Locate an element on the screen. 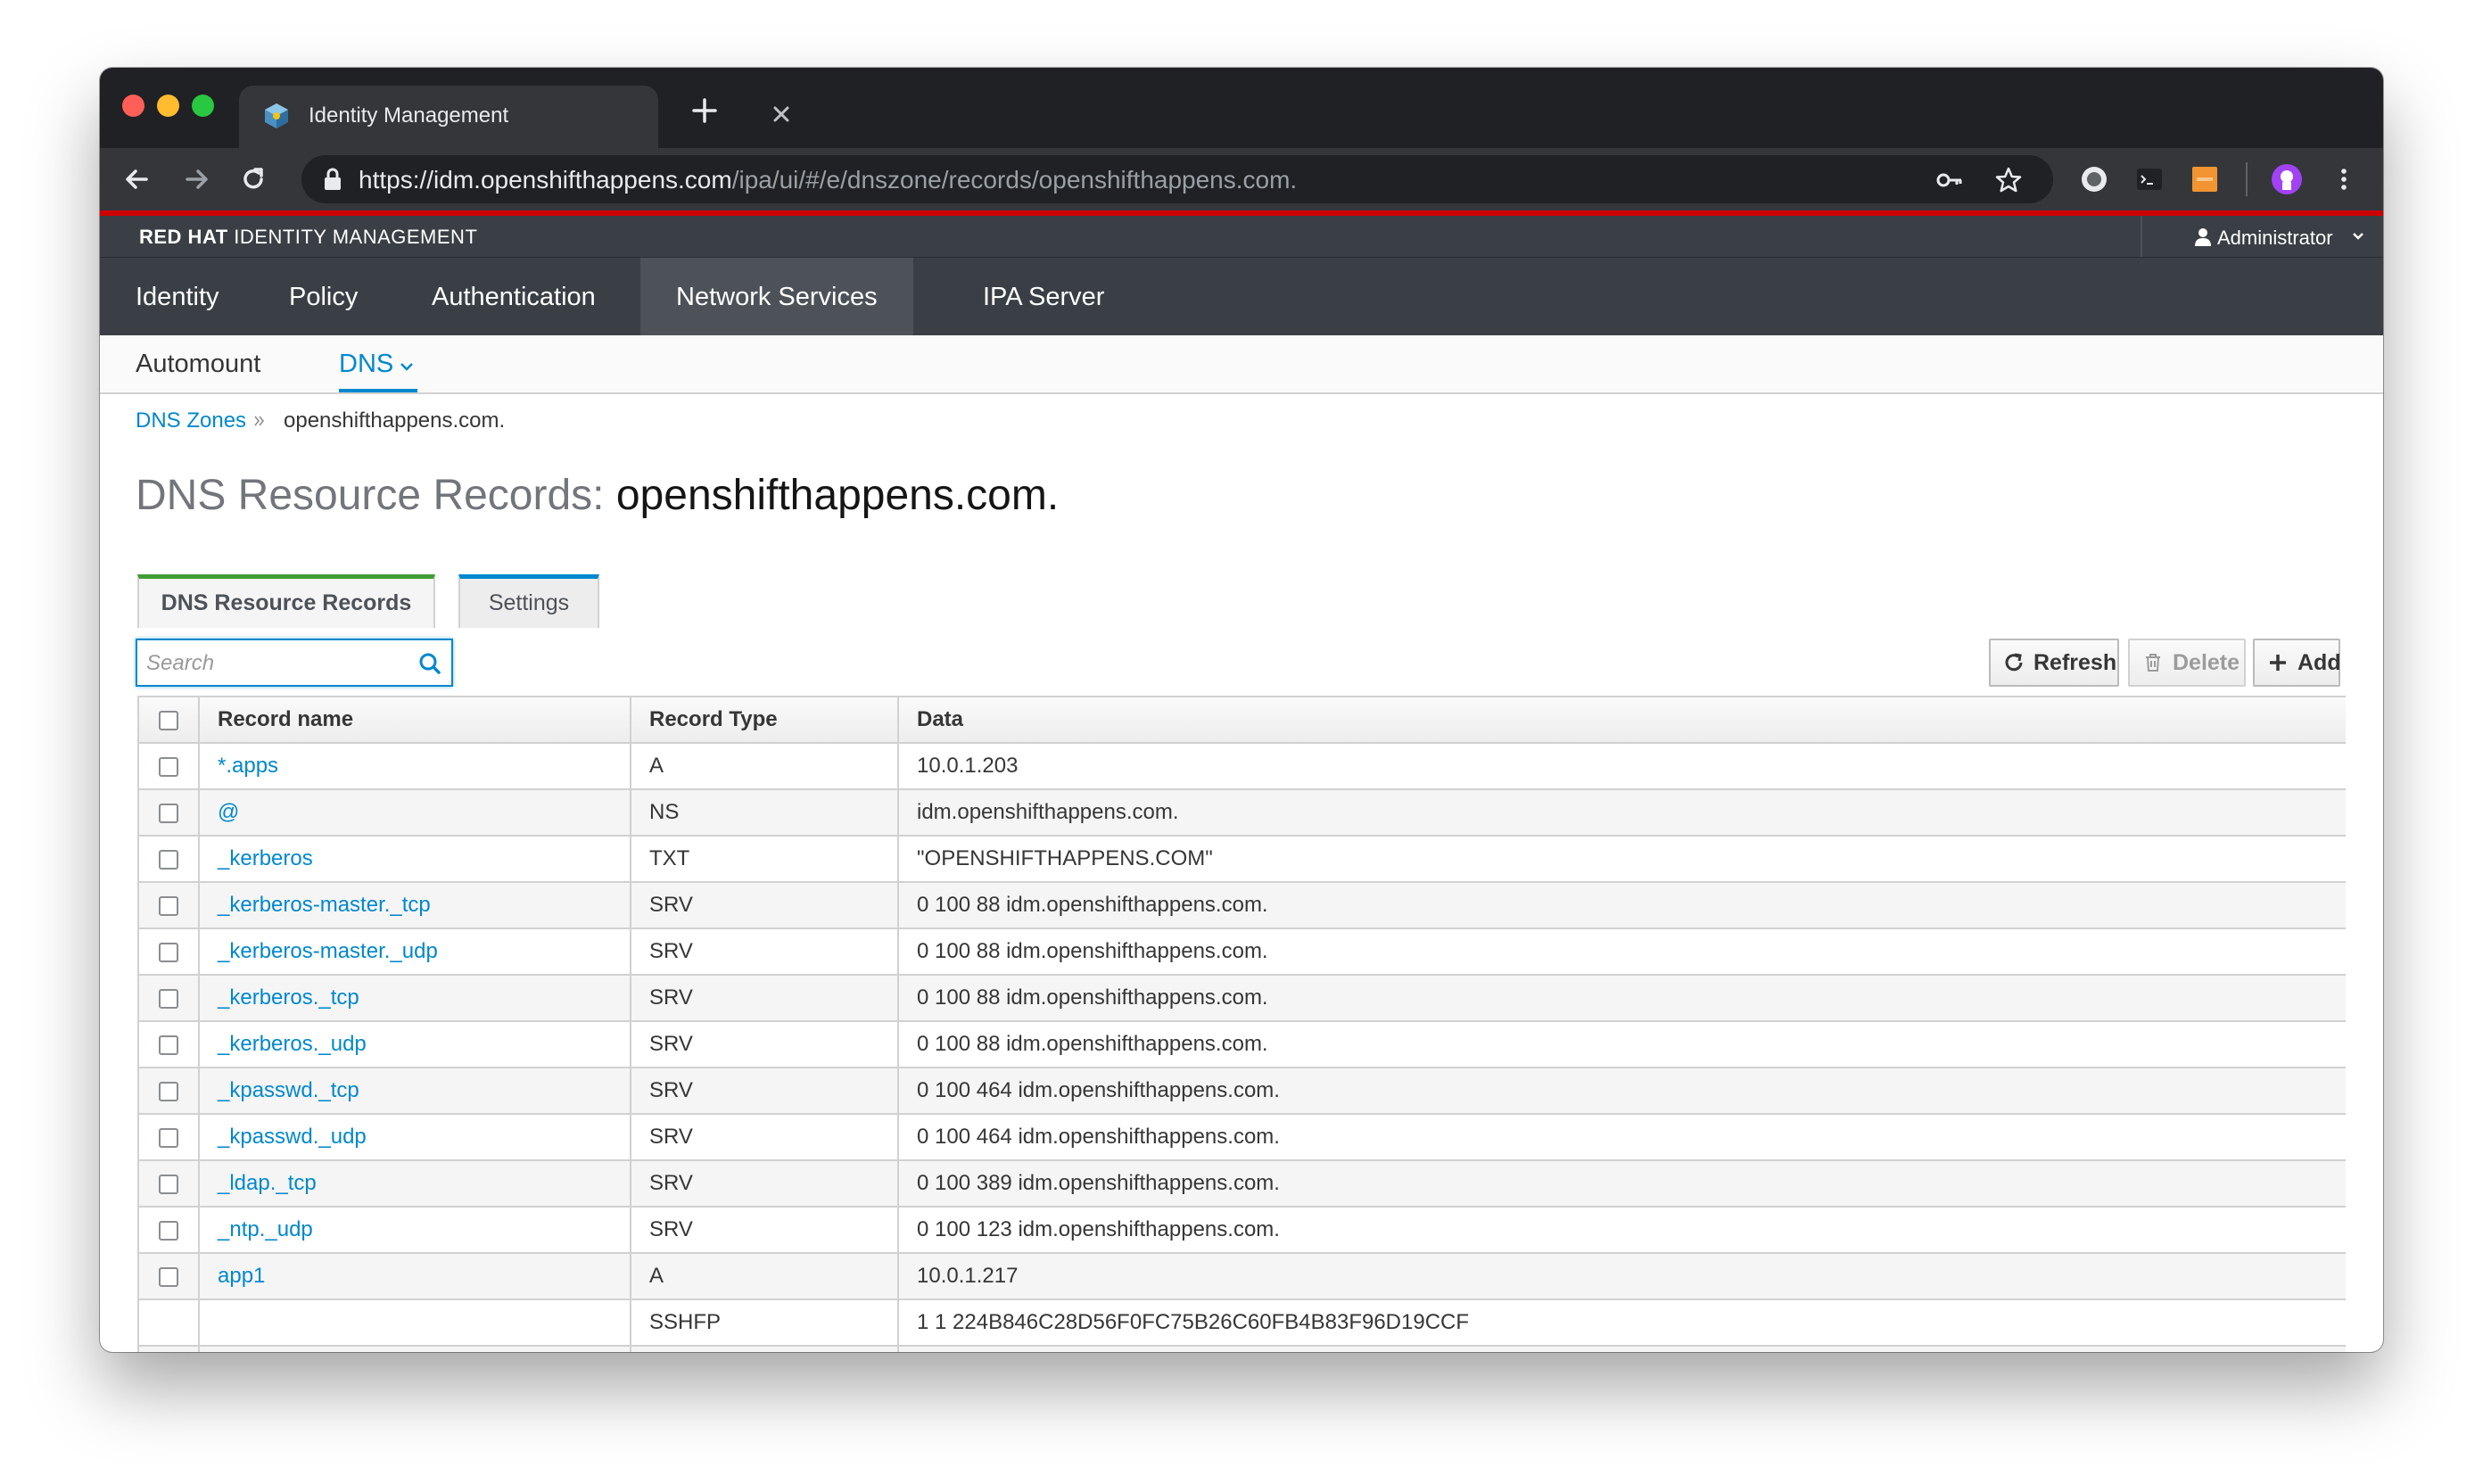 The width and height of the screenshot is (2483, 1484). record-name-link: @ is located at coordinates (228, 812).